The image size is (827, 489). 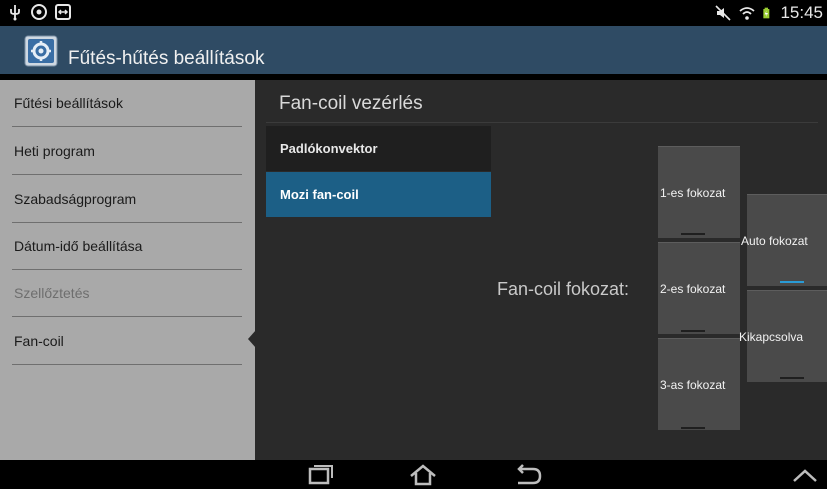 I want to click on back-icon, so click(x=528, y=475).